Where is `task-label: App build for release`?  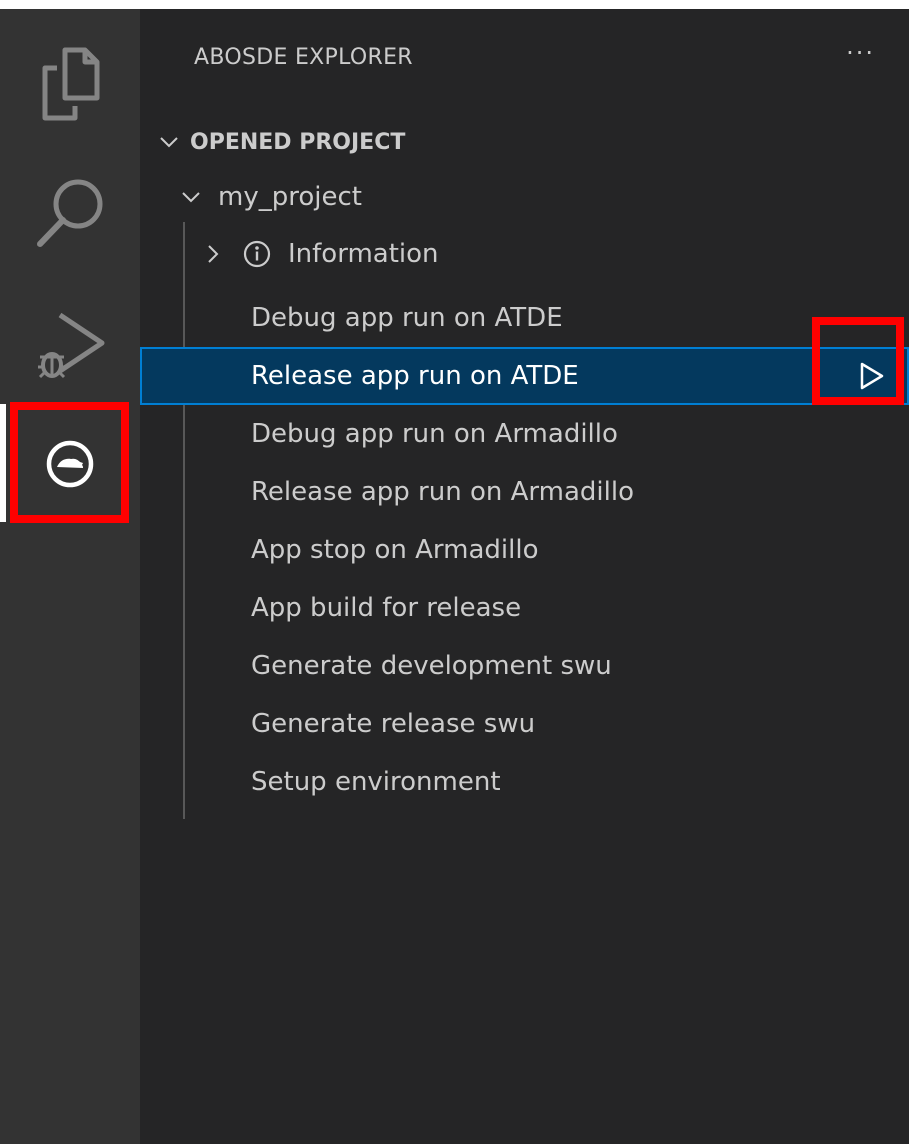 task-label: App build for release is located at coordinates (386, 608).